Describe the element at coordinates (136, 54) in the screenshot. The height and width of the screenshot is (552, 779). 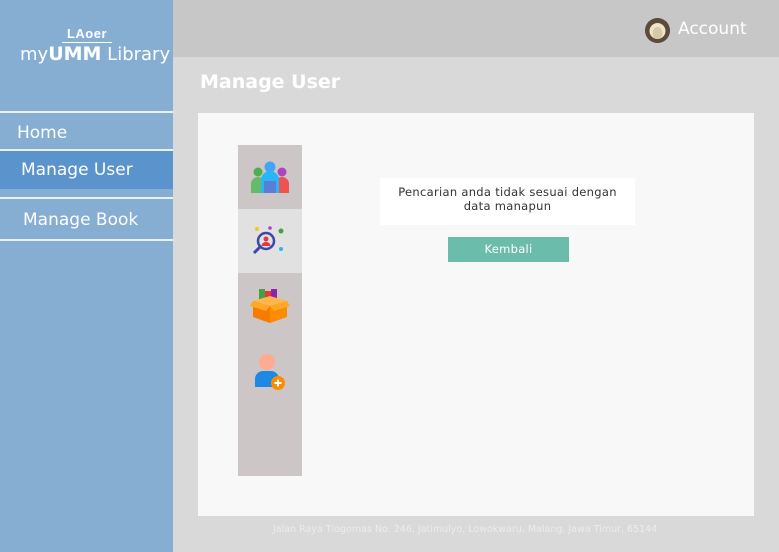
I see `logo-suffix: Library` at that location.